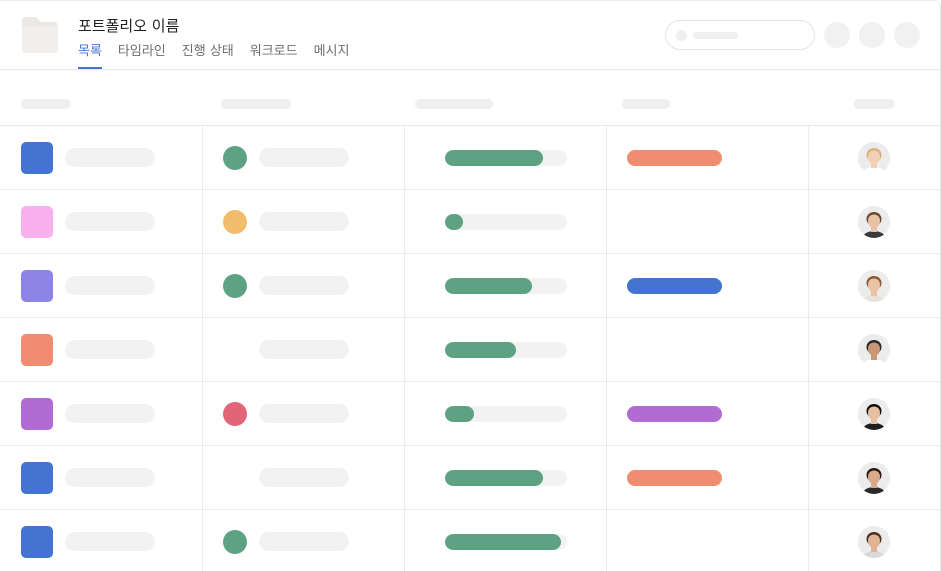  I want to click on tab-messages: 메시지, so click(332, 54).